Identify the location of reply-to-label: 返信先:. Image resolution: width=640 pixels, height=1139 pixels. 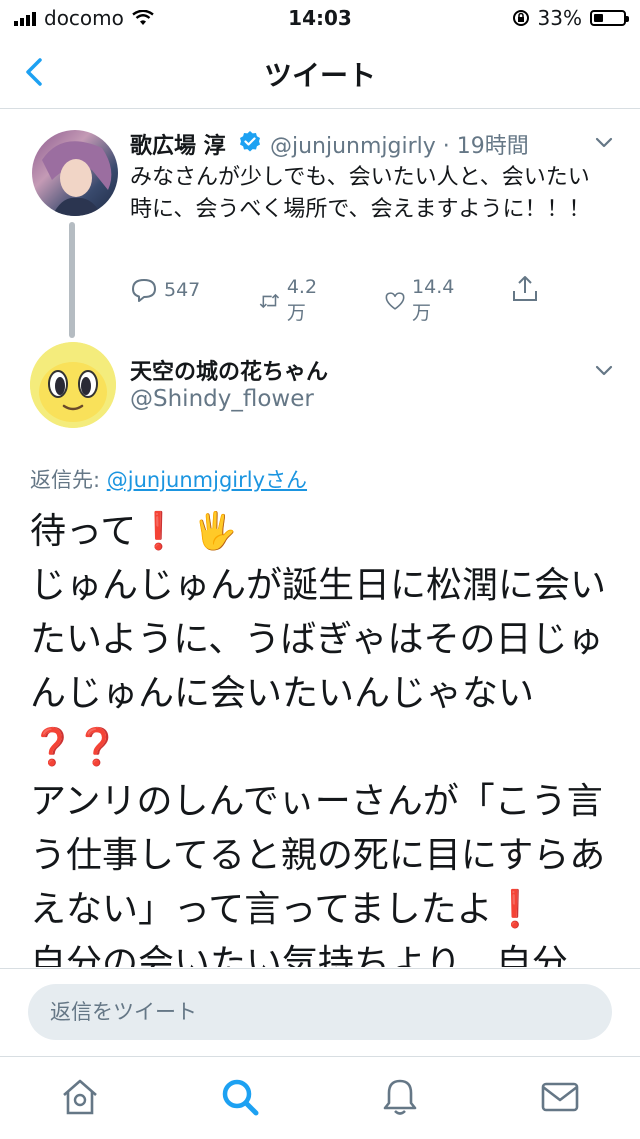
(68, 480).